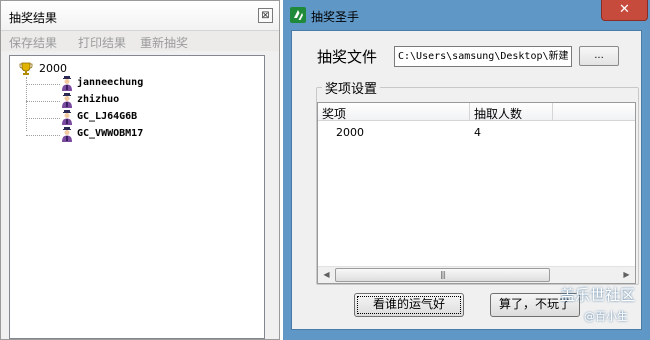  Describe the element at coordinates (626, 275) in the screenshot. I see `scroll-right-arrow-icon: ▶` at that location.